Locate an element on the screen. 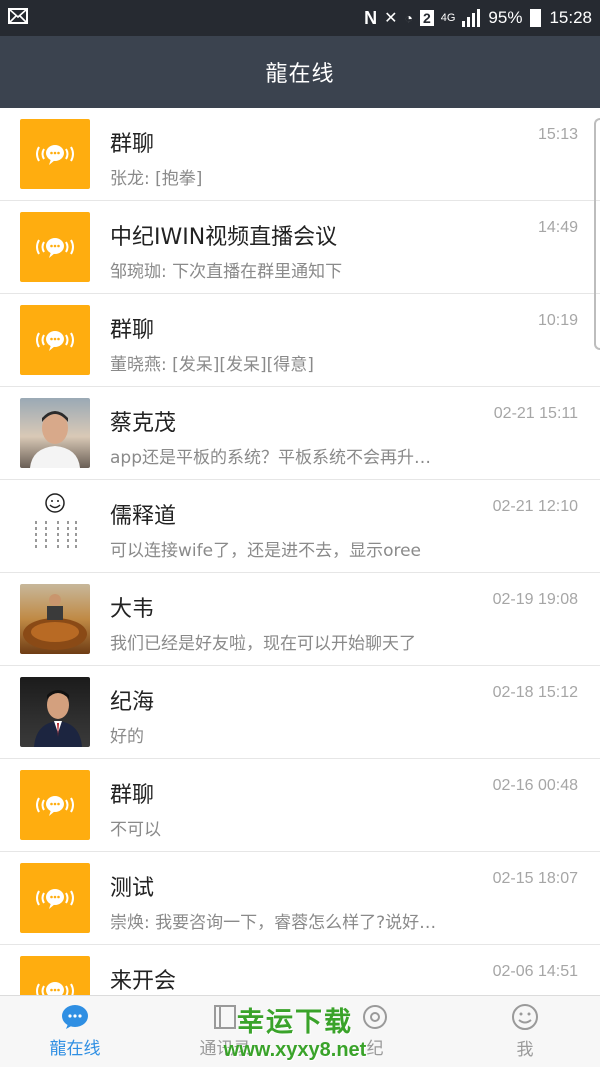  conversation-name: 来开会 is located at coordinates (143, 981).